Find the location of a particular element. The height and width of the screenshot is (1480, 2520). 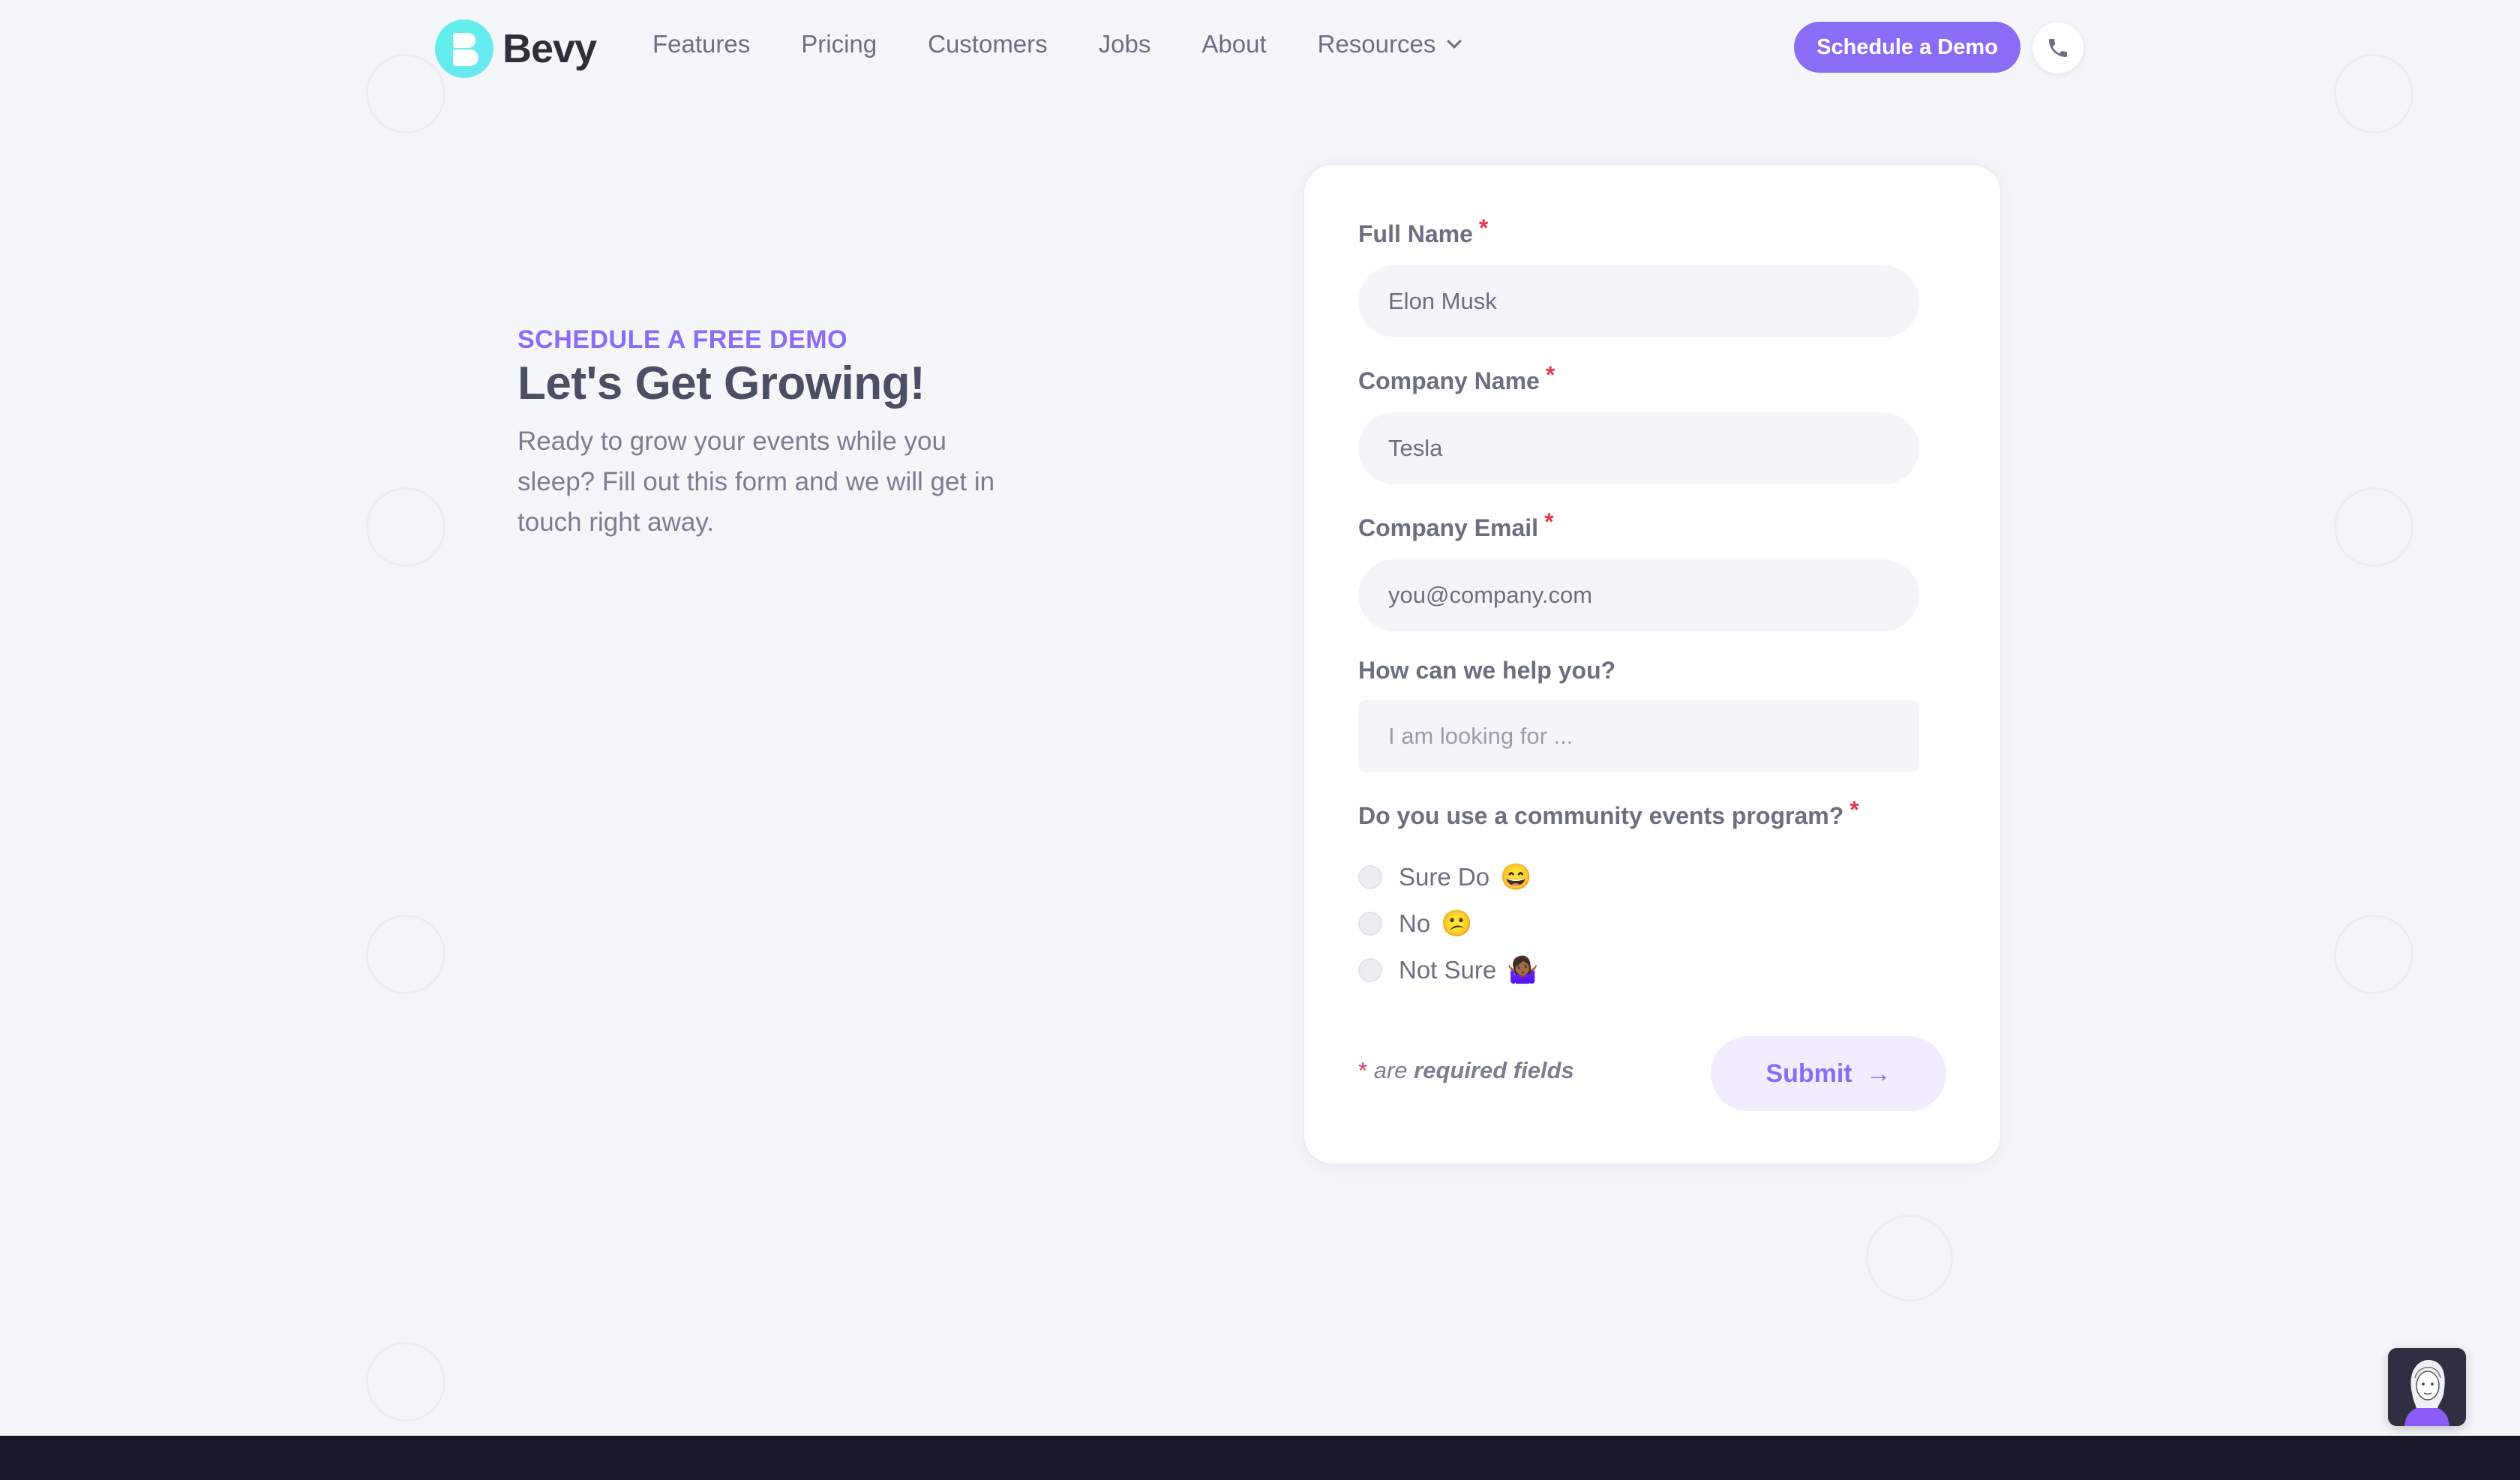

phone-button is located at coordinates (2058, 47).